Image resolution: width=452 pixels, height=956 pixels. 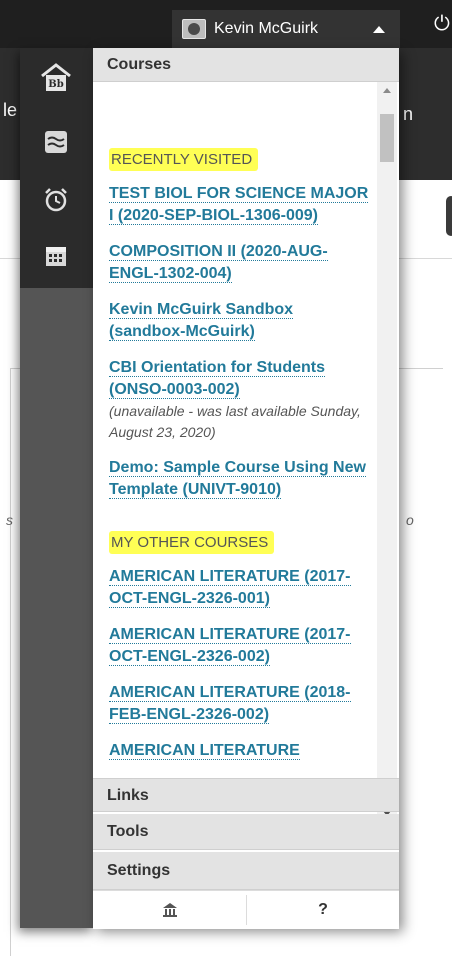 What do you see at coordinates (55, 84) in the screenshot?
I see `svg-text: Bb` at bounding box center [55, 84].